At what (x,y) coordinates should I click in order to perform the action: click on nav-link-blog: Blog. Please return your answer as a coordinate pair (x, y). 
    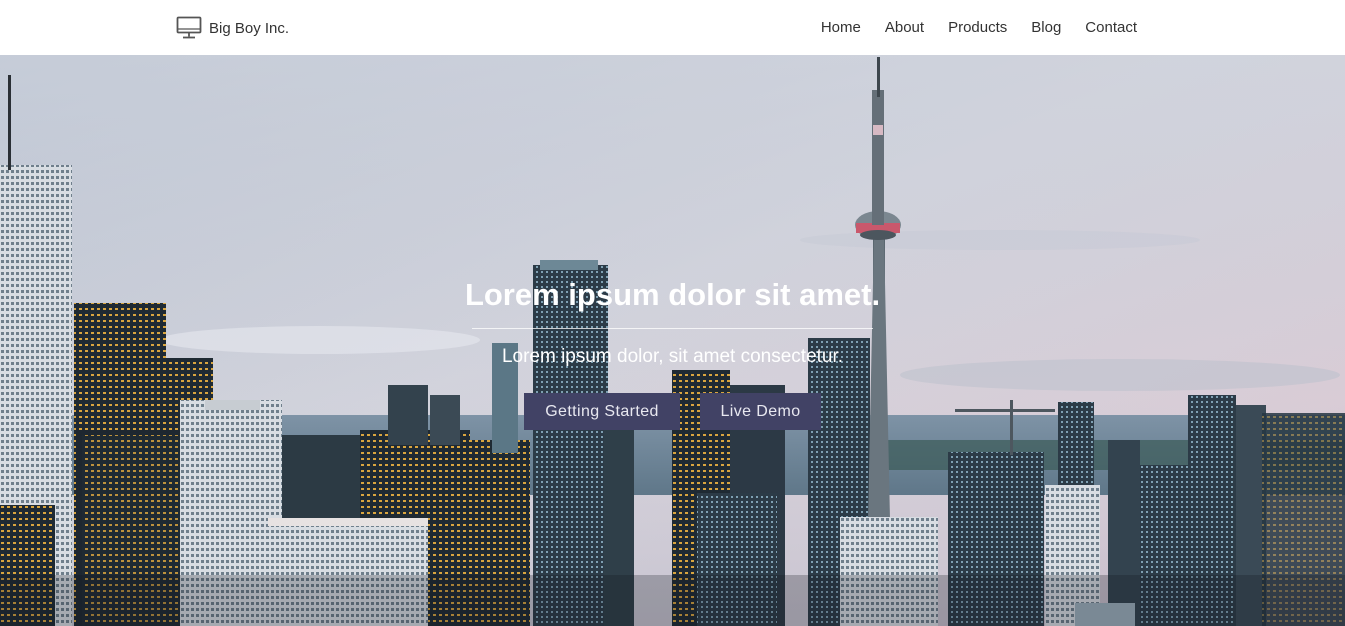
    Looking at the image, I should click on (1046, 27).